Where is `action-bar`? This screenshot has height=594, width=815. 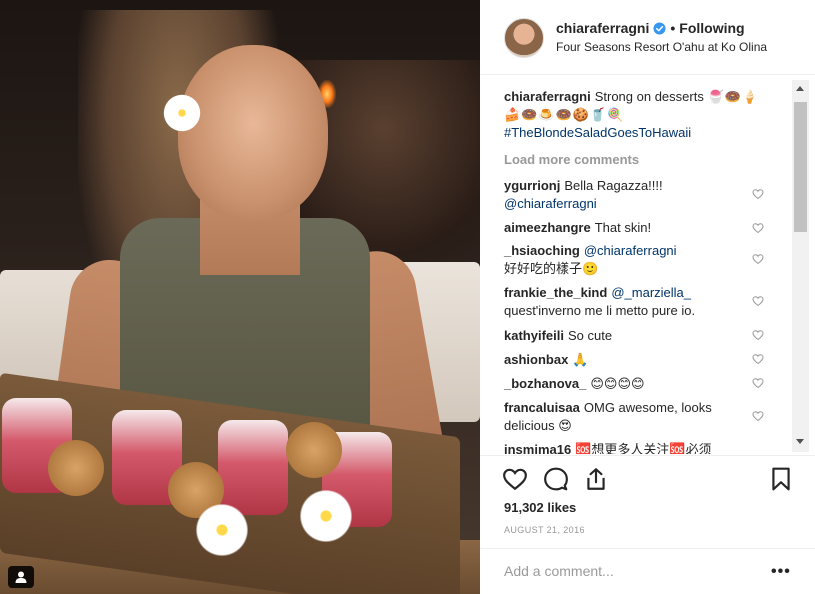 action-bar is located at coordinates (647, 479).